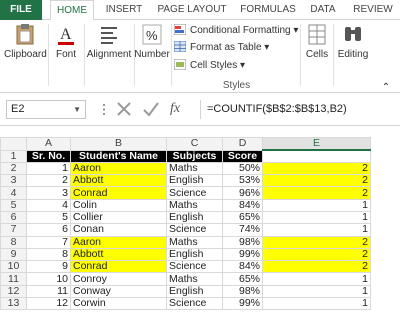 The image size is (400, 326). What do you see at coordinates (221, 48) in the screenshot?
I see `format-as-table-button: Format as Table ▾` at bounding box center [221, 48].